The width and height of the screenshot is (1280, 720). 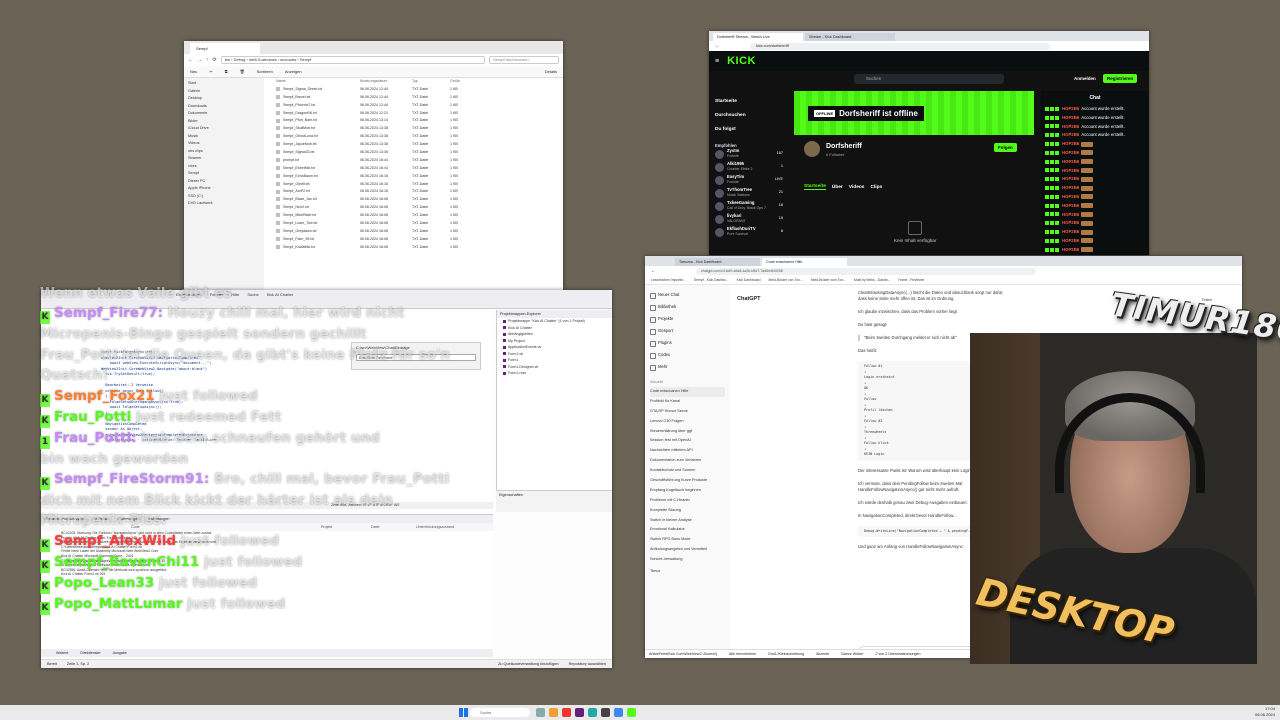 What do you see at coordinates (717, 262) in the screenshot?
I see `browser-tab: Tarsuma - Kick Dashboard` at bounding box center [717, 262].